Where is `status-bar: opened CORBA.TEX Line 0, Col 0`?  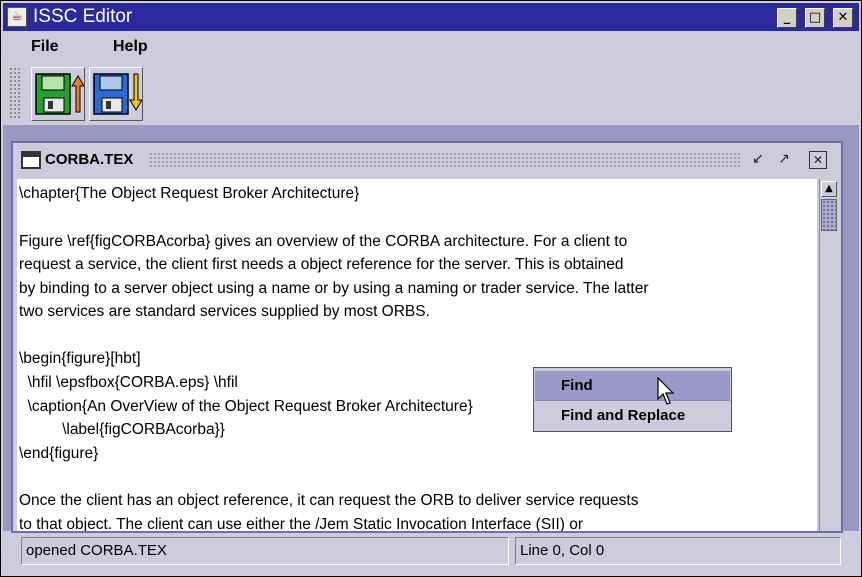 status-bar: opened CORBA.TEX Line 0, Col 0 is located at coordinates (431, 554).